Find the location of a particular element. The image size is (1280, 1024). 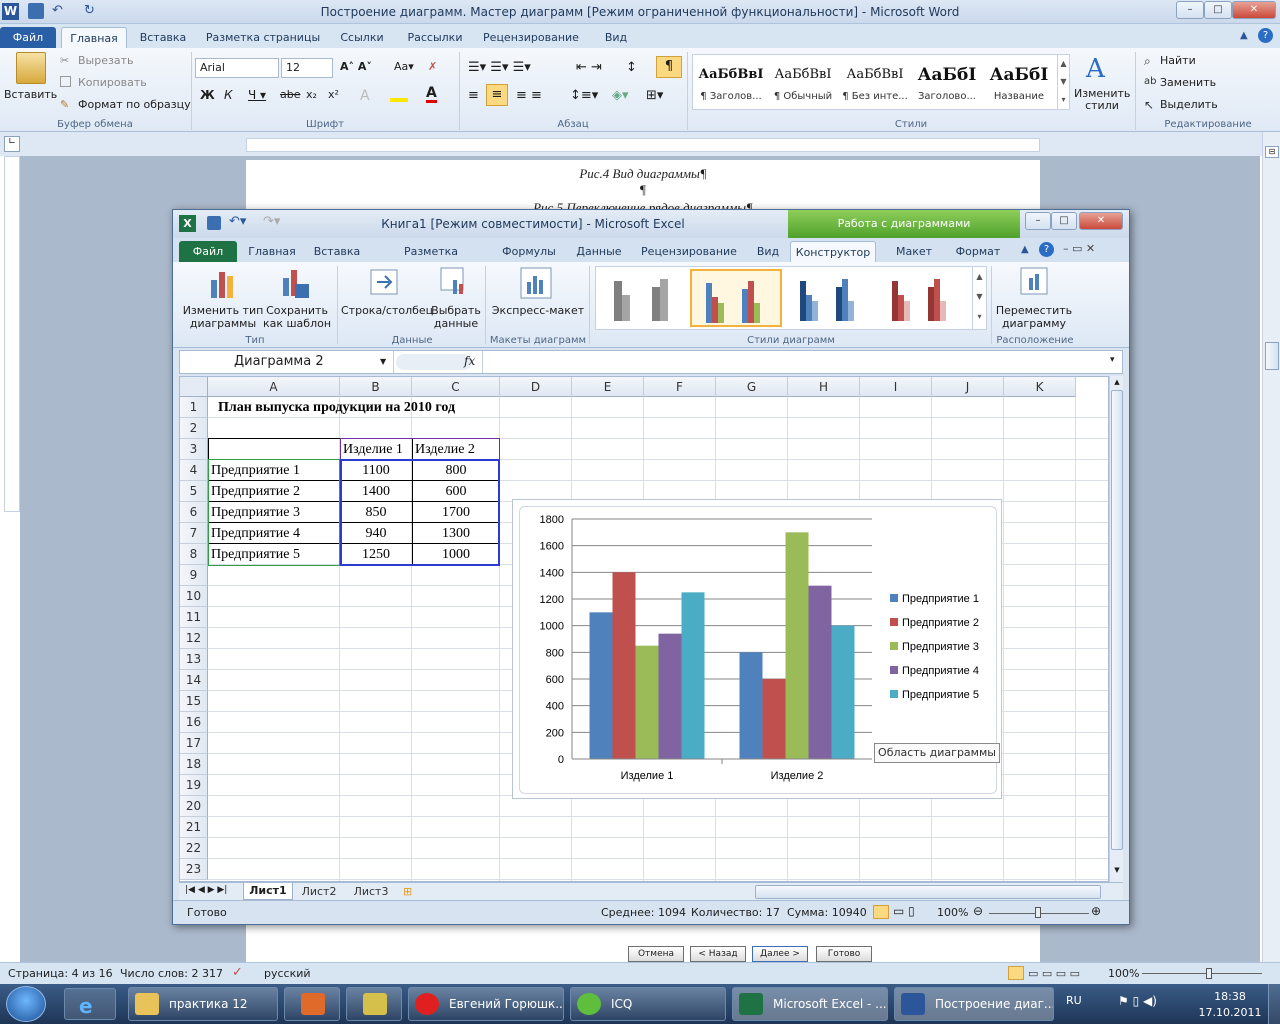

scroll-thumb is located at coordinates (1117, 620).